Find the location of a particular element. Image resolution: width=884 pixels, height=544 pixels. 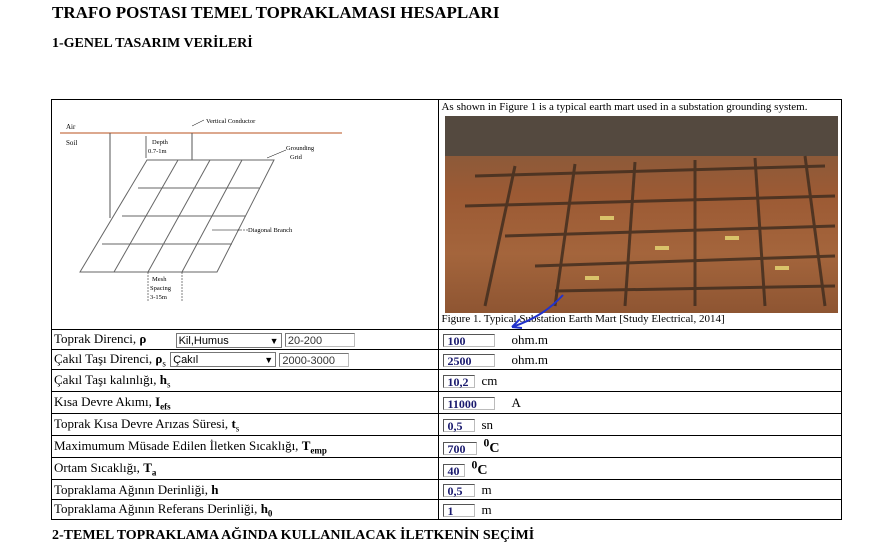

gravel-thickness-input: 10,2 is located at coordinates (459, 382).